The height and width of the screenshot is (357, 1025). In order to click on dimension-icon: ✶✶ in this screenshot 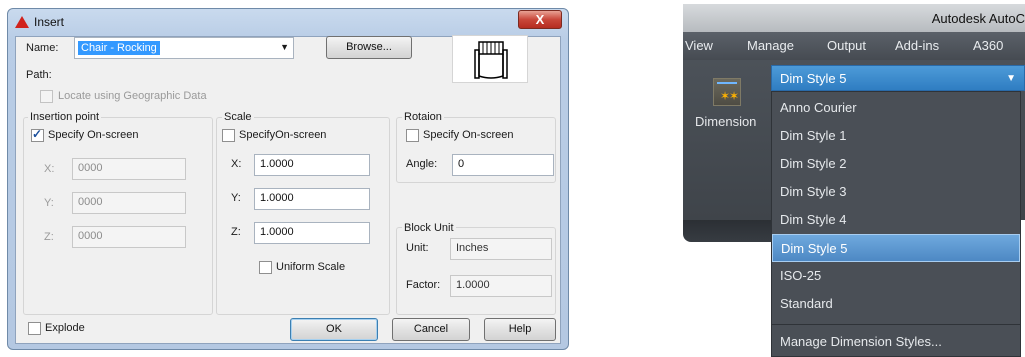, I will do `click(727, 92)`.